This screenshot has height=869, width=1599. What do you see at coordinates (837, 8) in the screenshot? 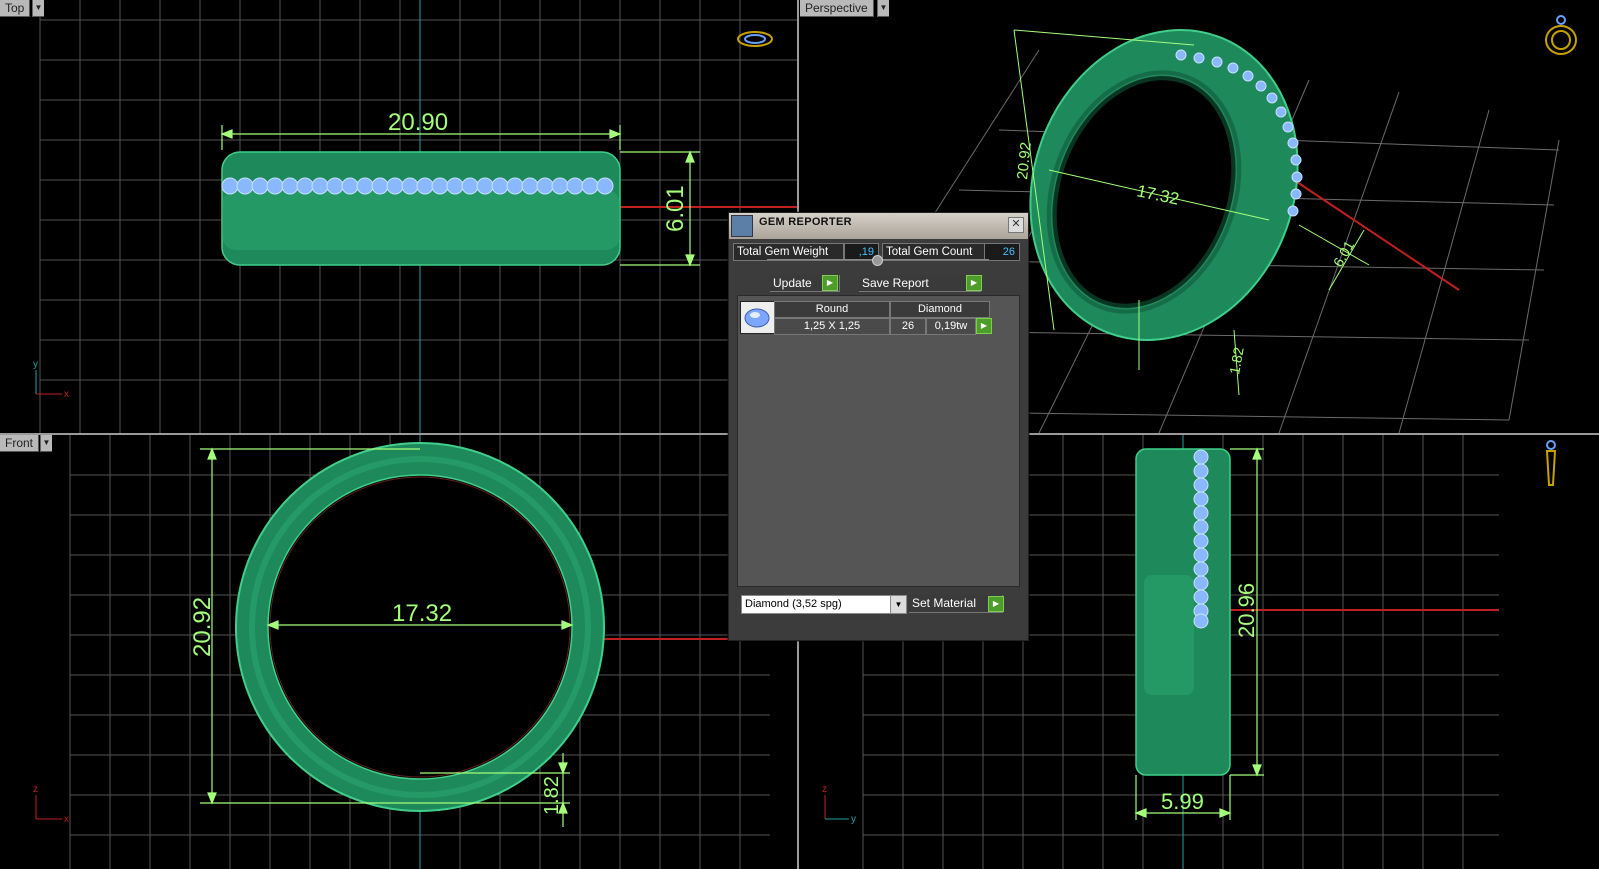
I see `viewport-perspective-label: Perspective` at bounding box center [837, 8].